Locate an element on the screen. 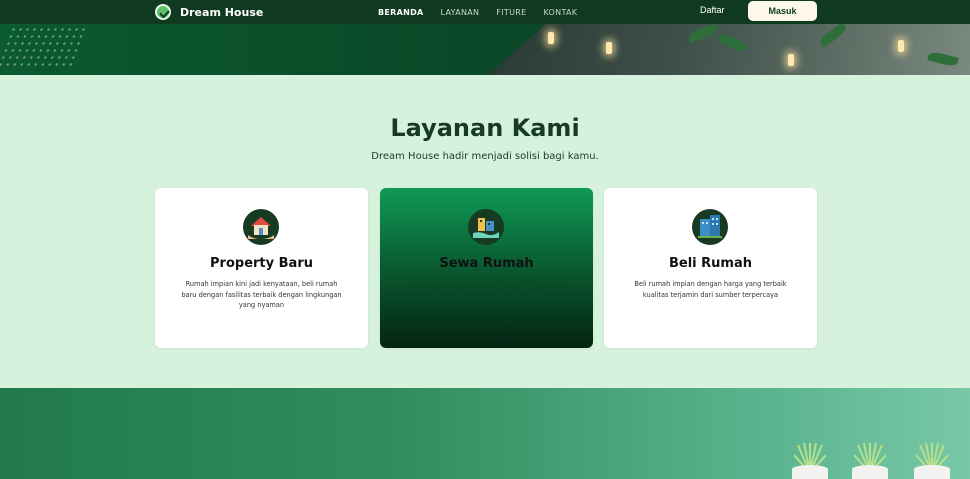 The height and width of the screenshot is (479, 970). register-button: Daftar is located at coordinates (712, 10).